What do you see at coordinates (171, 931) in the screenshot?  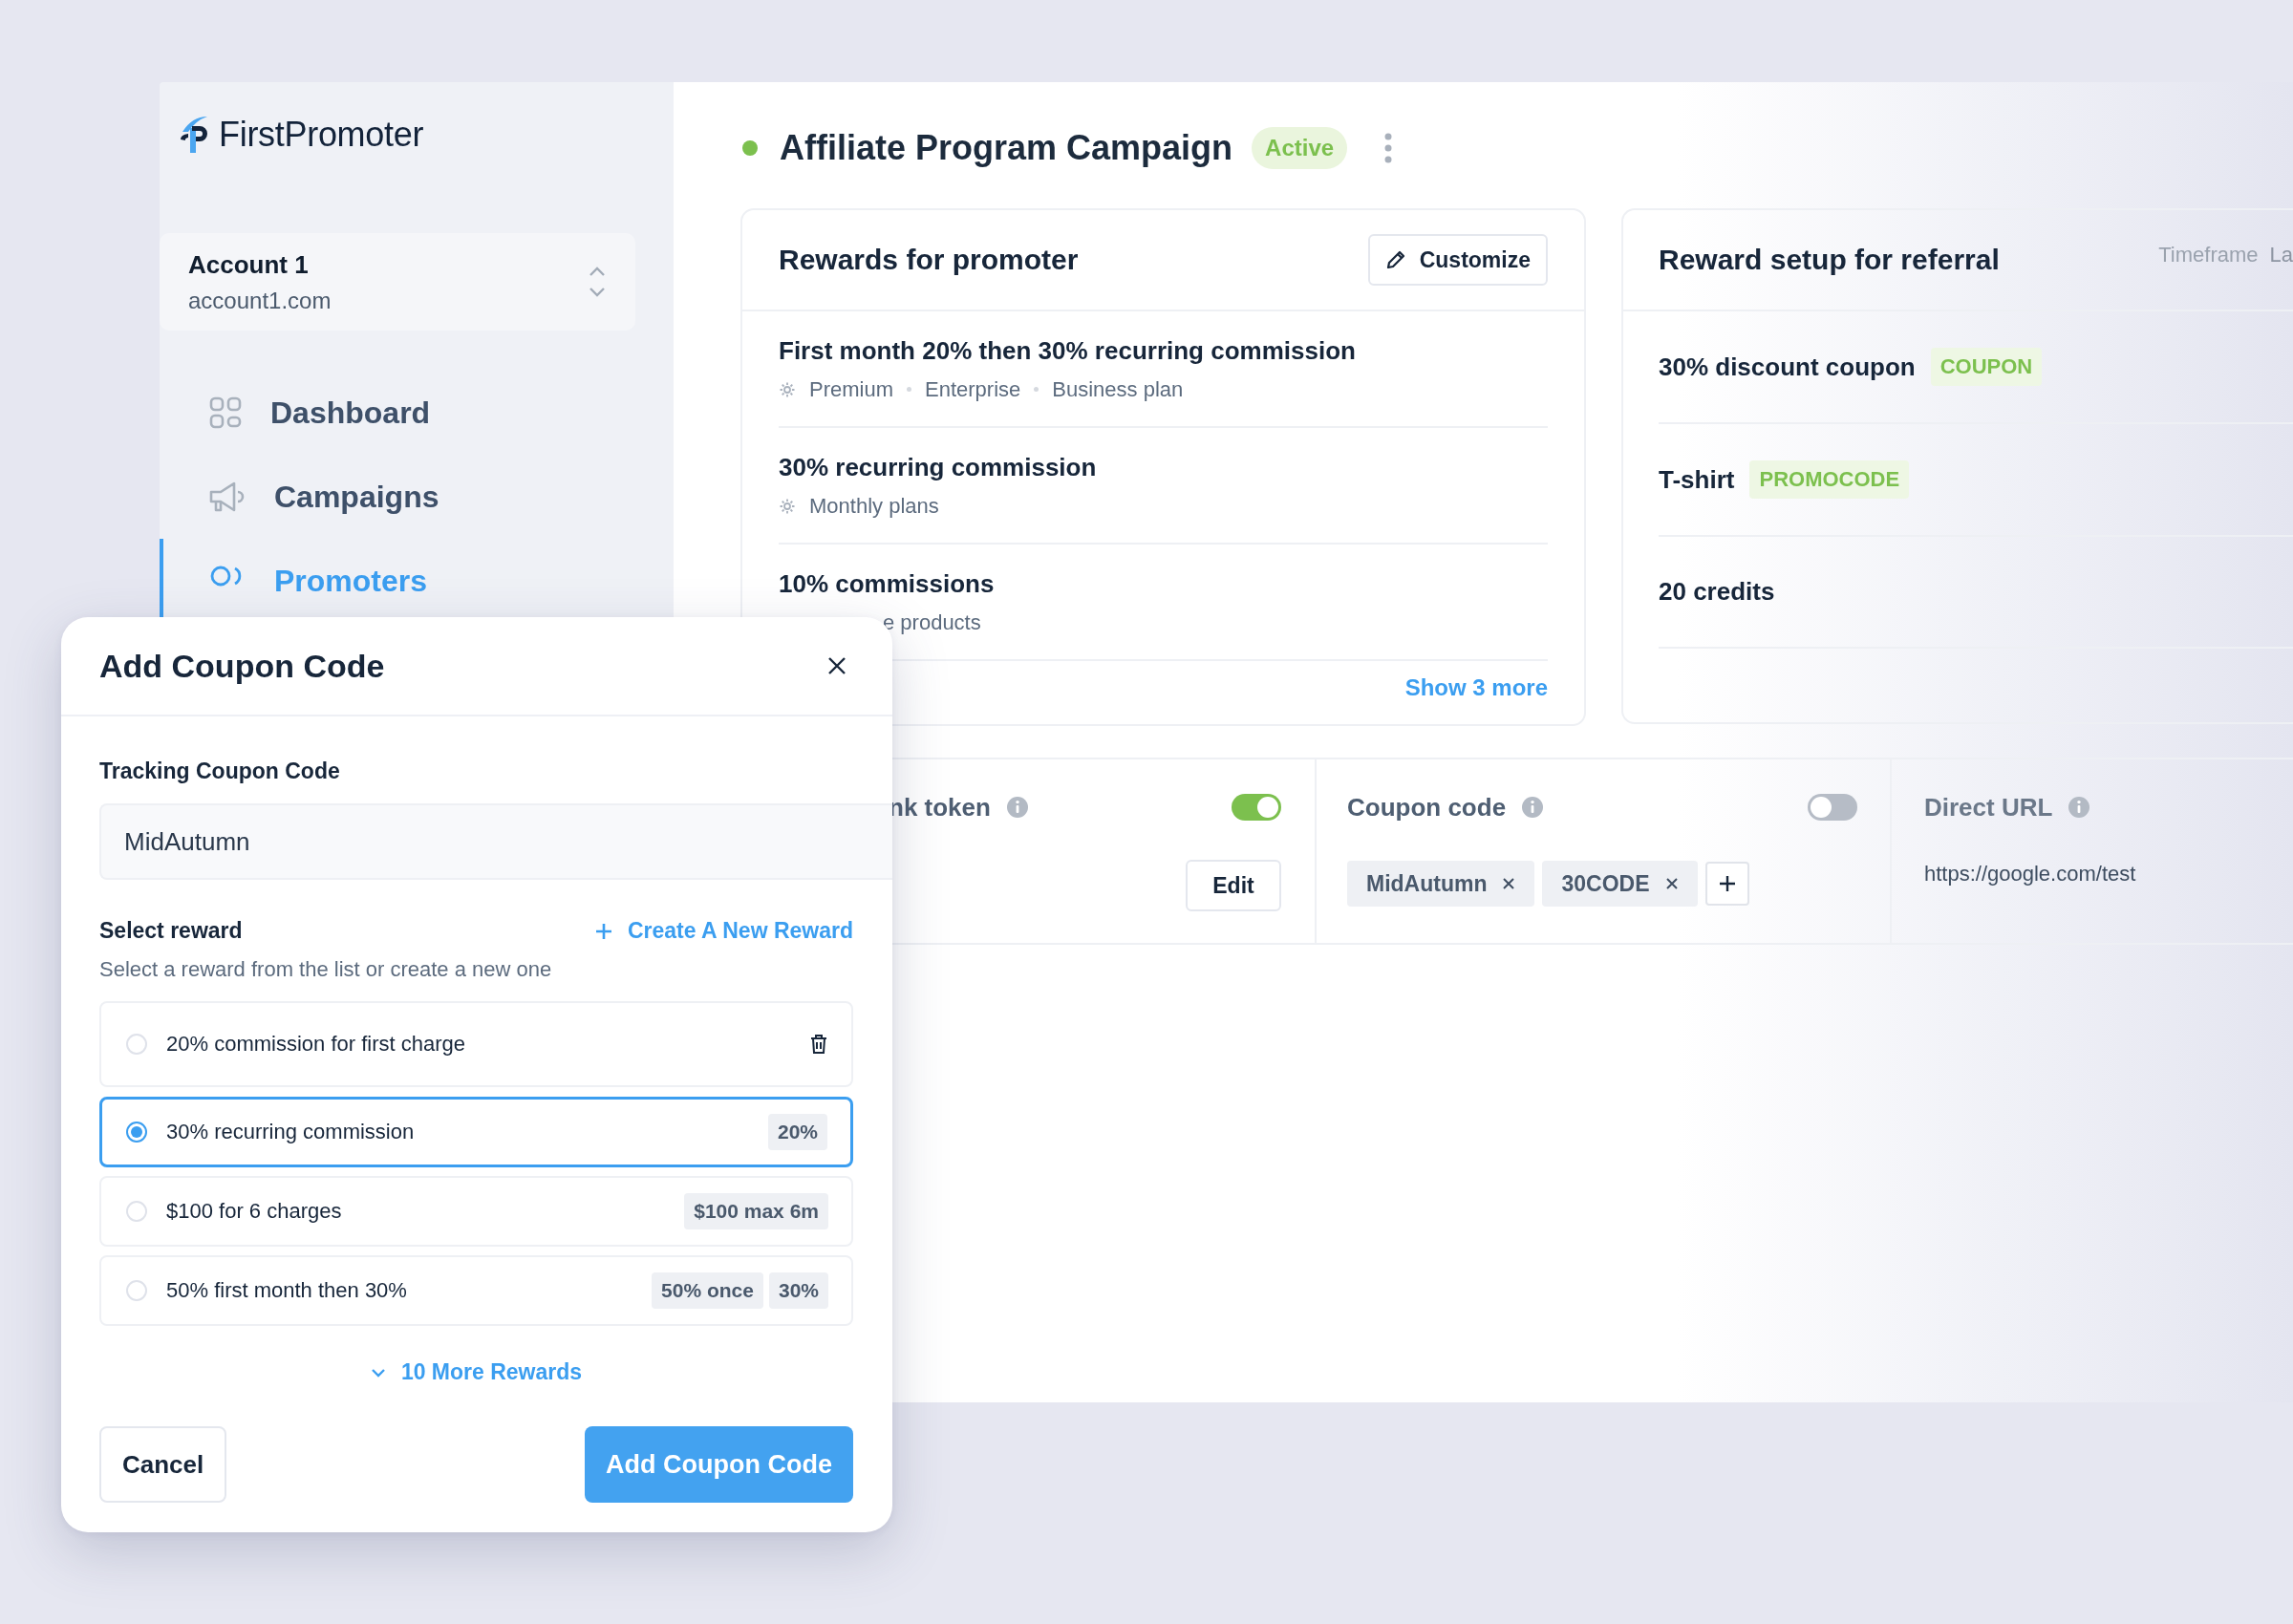 I see `section-title: Select reward` at bounding box center [171, 931].